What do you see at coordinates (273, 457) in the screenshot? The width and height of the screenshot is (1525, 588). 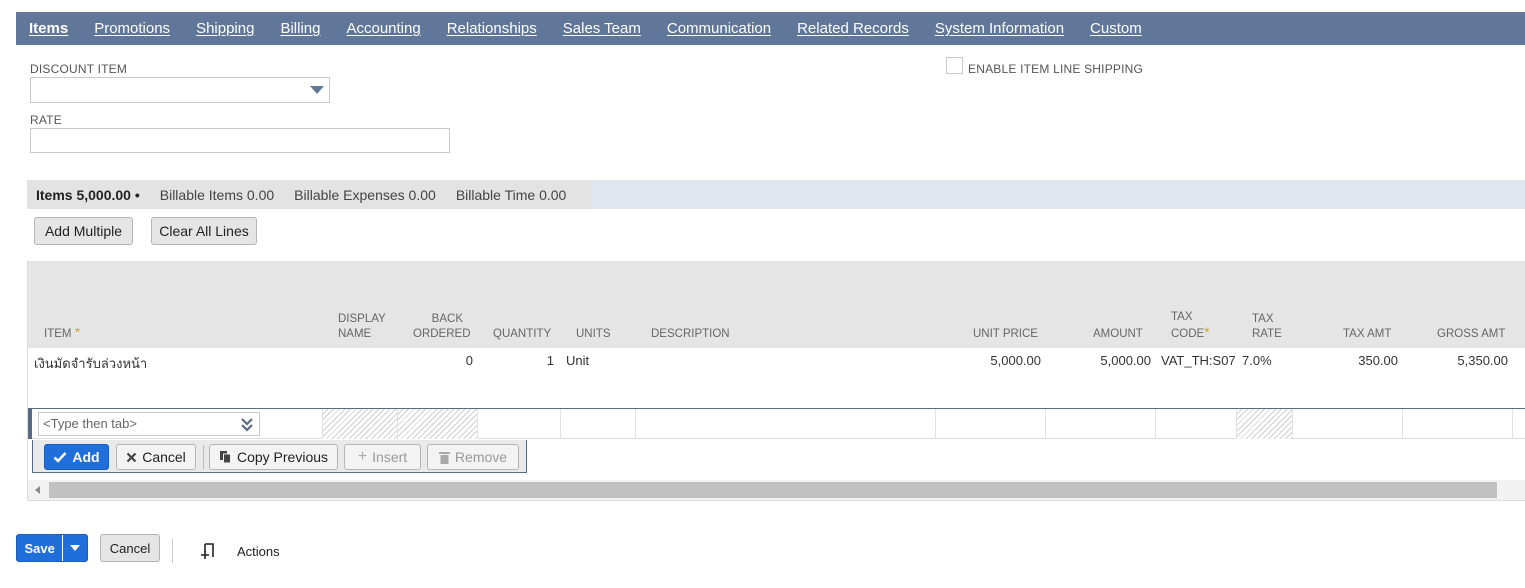 I see `copy-previous-button: Copy Previous` at bounding box center [273, 457].